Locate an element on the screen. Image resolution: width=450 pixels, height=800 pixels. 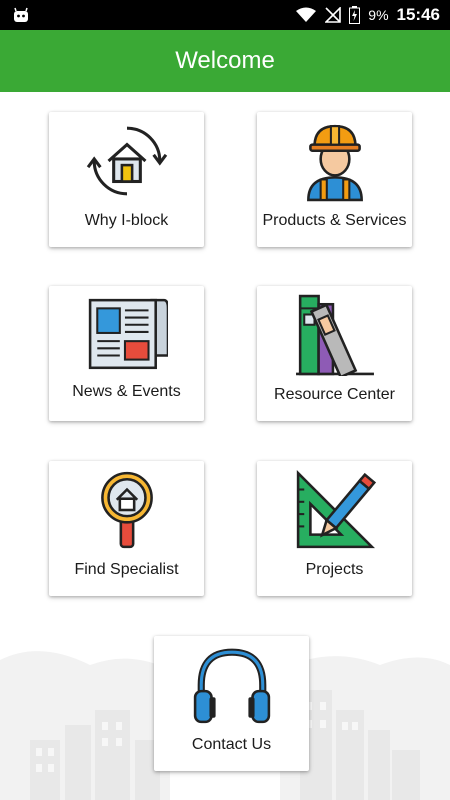
app-bar: Welcome is located at coordinates (225, 61).